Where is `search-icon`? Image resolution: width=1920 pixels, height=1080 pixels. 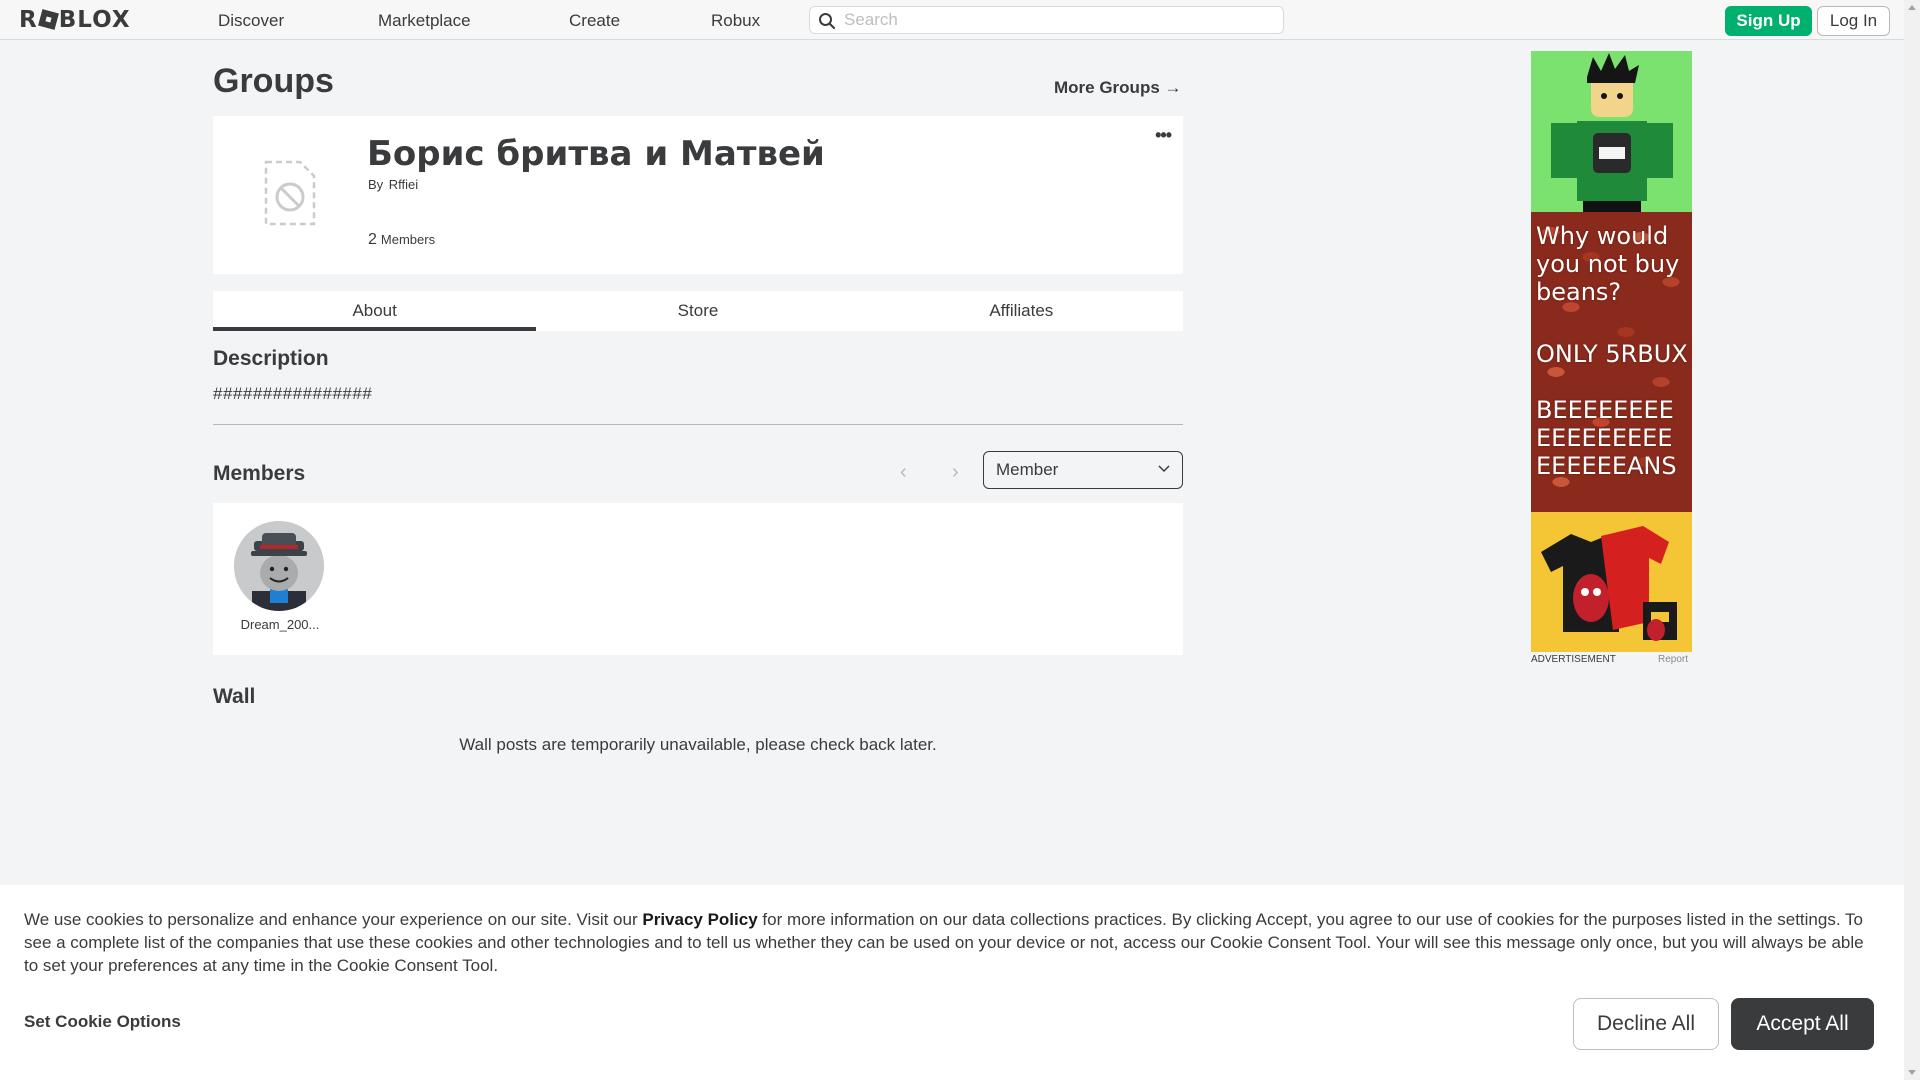
search-icon is located at coordinates (827, 21).